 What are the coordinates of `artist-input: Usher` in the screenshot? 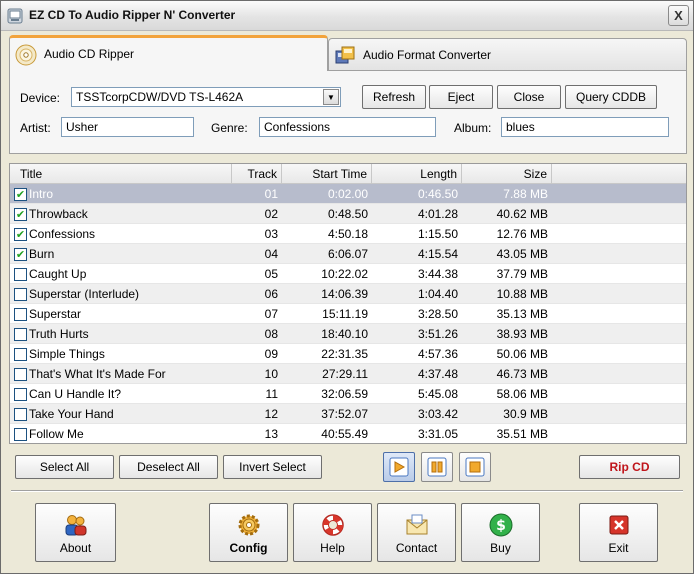 It's located at (127, 127).